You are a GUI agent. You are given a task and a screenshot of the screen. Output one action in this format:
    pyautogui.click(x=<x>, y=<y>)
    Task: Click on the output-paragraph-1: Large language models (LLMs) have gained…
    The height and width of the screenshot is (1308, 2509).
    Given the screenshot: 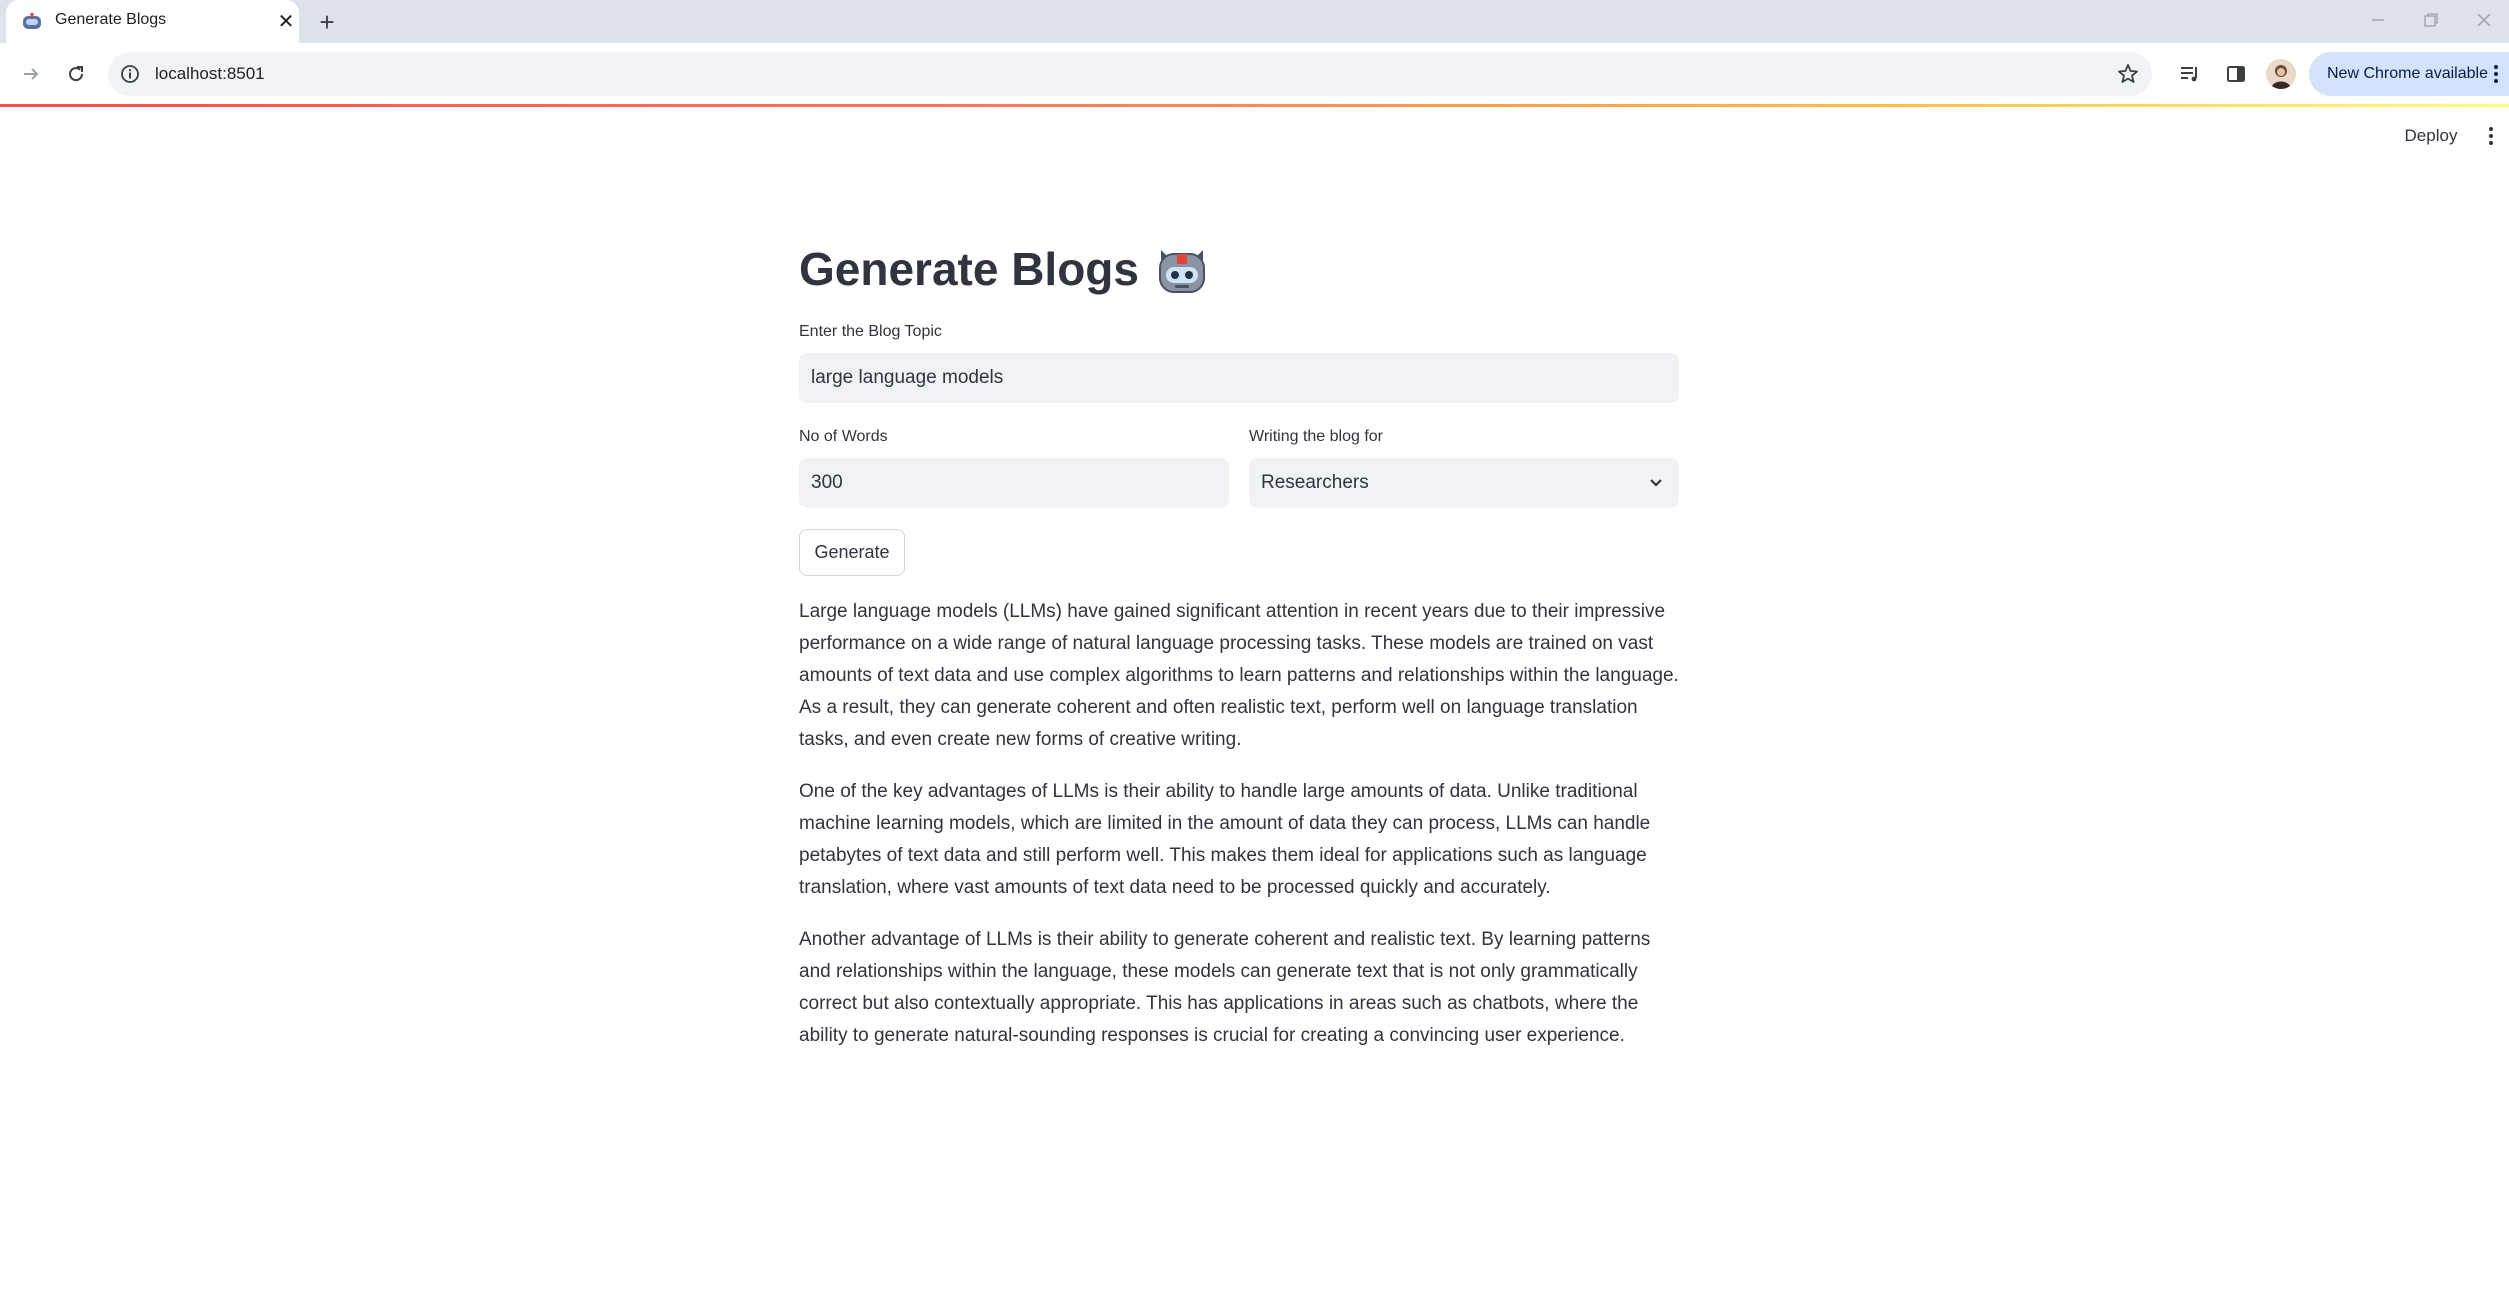 What is the action you would take?
    pyautogui.click(x=1239, y=675)
    